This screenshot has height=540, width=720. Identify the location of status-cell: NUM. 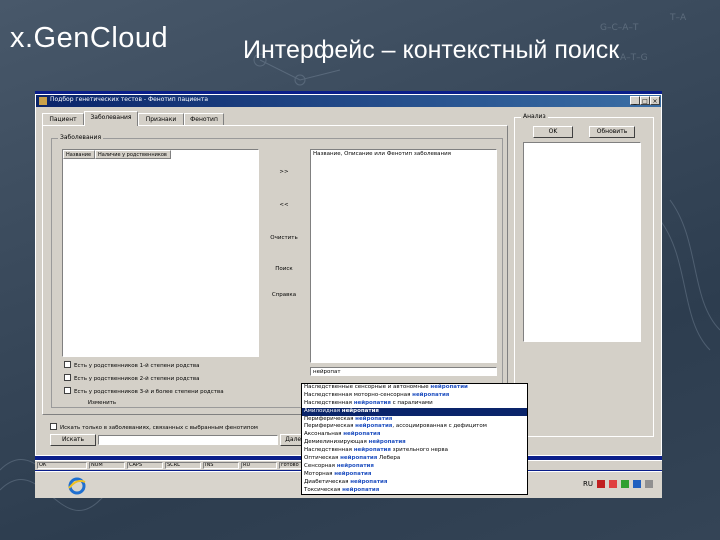
(107, 465).